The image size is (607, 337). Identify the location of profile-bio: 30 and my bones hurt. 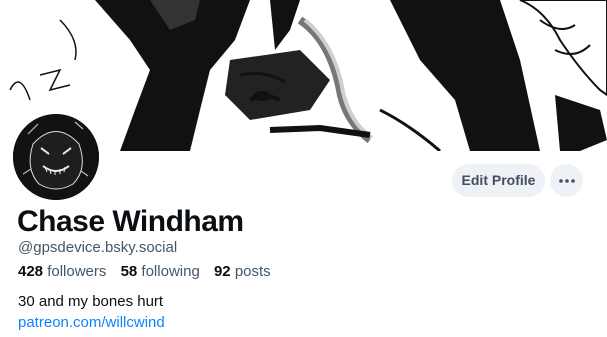
(91, 301).